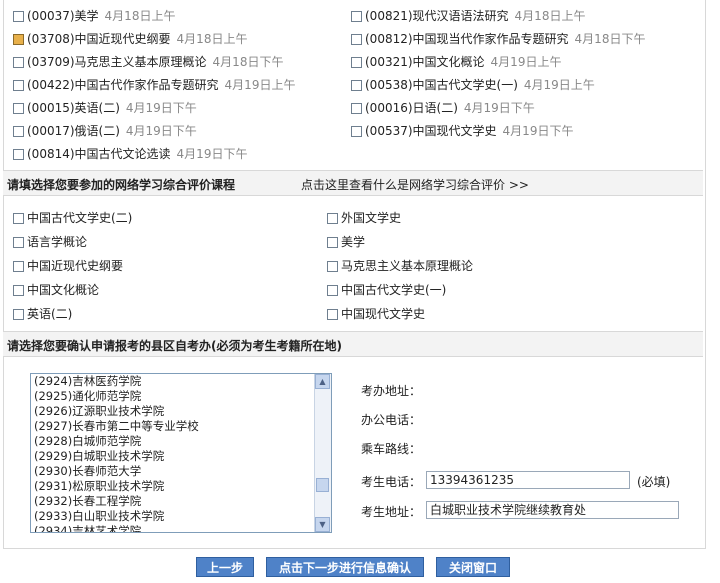 The height and width of the screenshot is (583, 720). I want to click on next-button: 点击下一步进行信息确认, so click(345, 567).